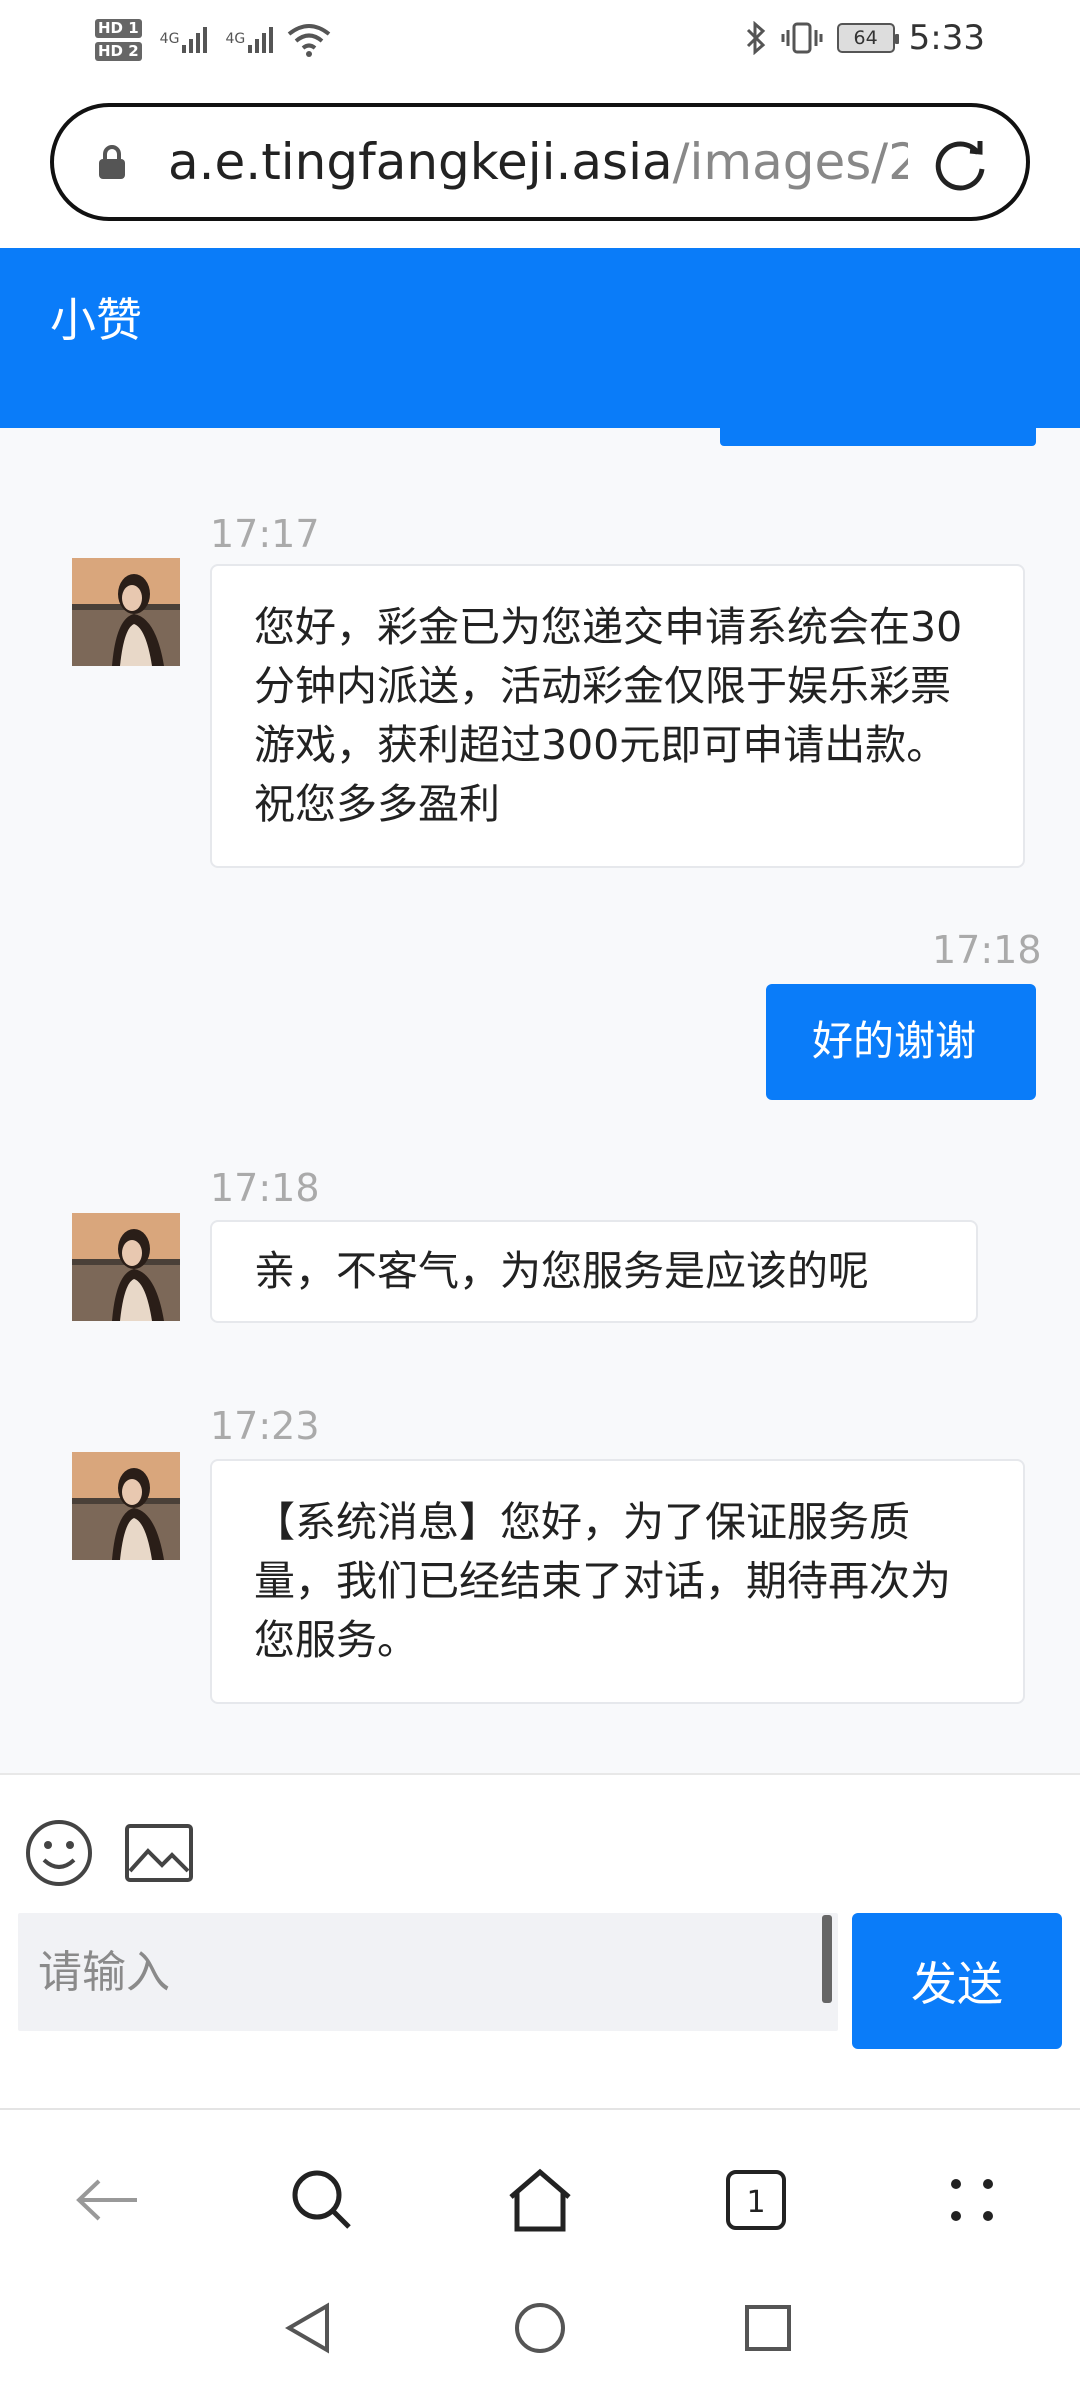 Image resolution: width=1080 pixels, height=2400 pixels. What do you see at coordinates (309, 40) in the screenshot?
I see `wifi-icon` at bounding box center [309, 40].